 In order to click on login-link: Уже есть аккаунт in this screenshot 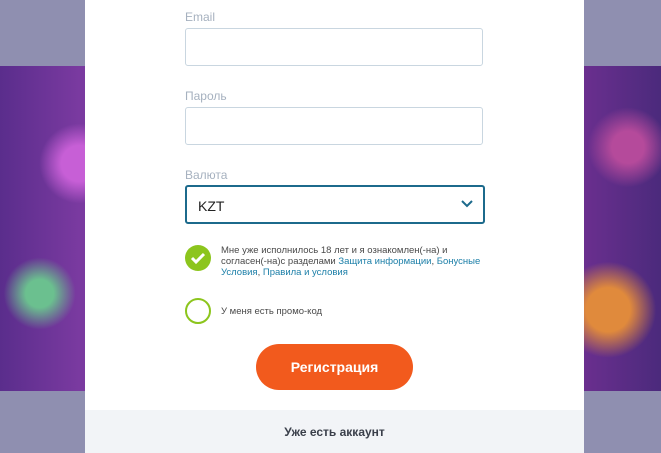, I will do `click(334, 432)`.